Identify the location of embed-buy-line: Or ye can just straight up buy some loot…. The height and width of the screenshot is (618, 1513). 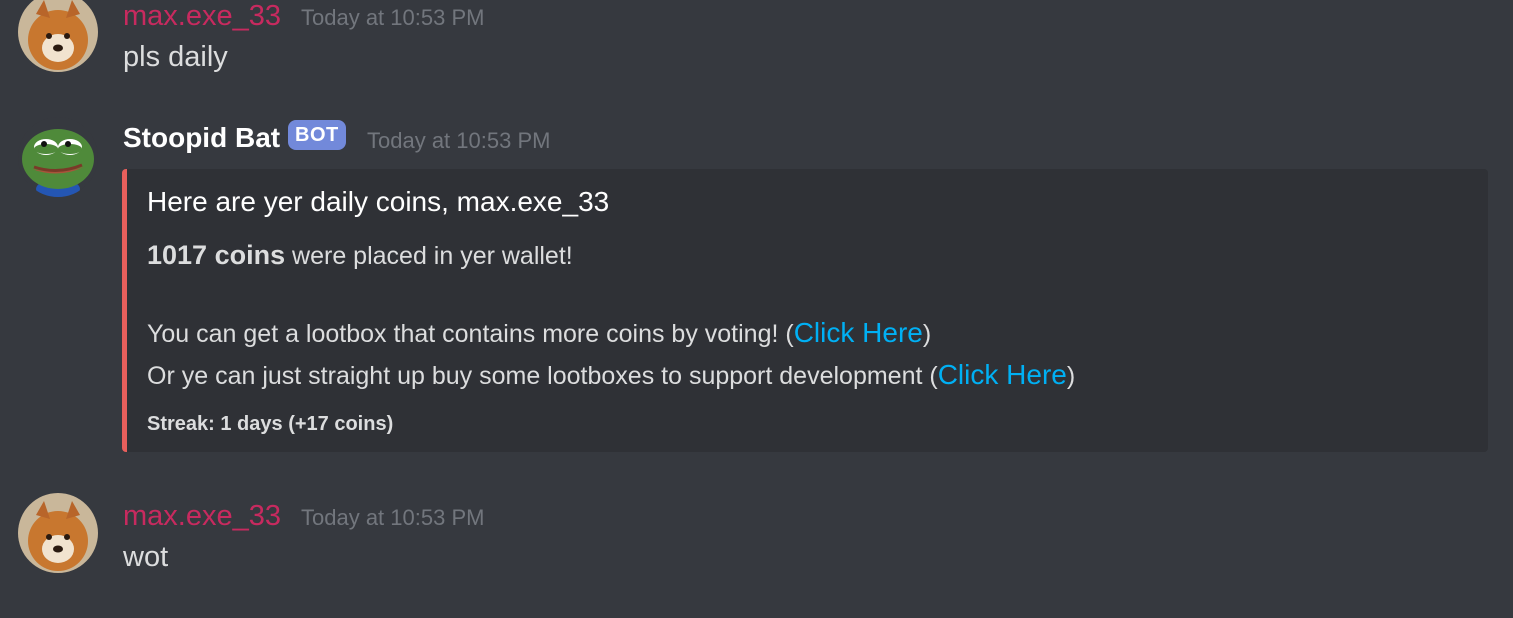
(611, 375).